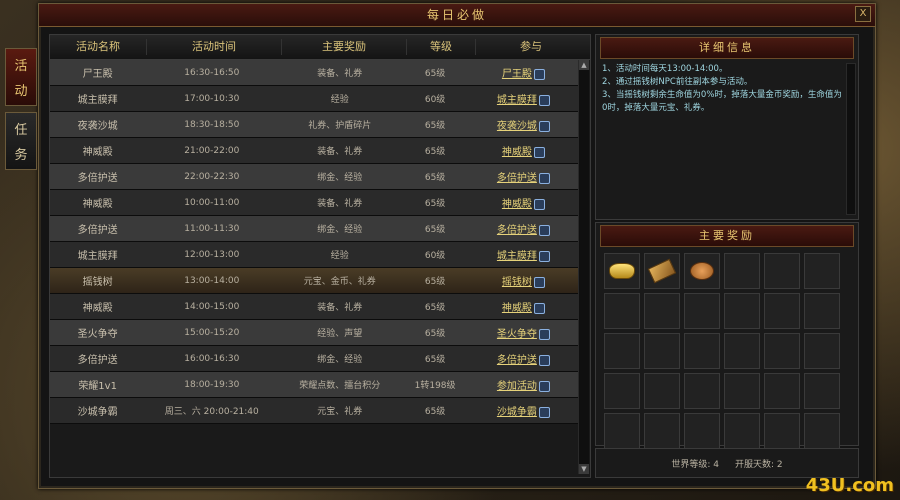 The height and width of the screenshot is (500, 900). What do you see at coordinates (314, 229) in the screenshot?
I see `table-row: 多倍护送 11:00-11:30 绑金、经验 65级 多倍护送` at bounding box center [314, 229].